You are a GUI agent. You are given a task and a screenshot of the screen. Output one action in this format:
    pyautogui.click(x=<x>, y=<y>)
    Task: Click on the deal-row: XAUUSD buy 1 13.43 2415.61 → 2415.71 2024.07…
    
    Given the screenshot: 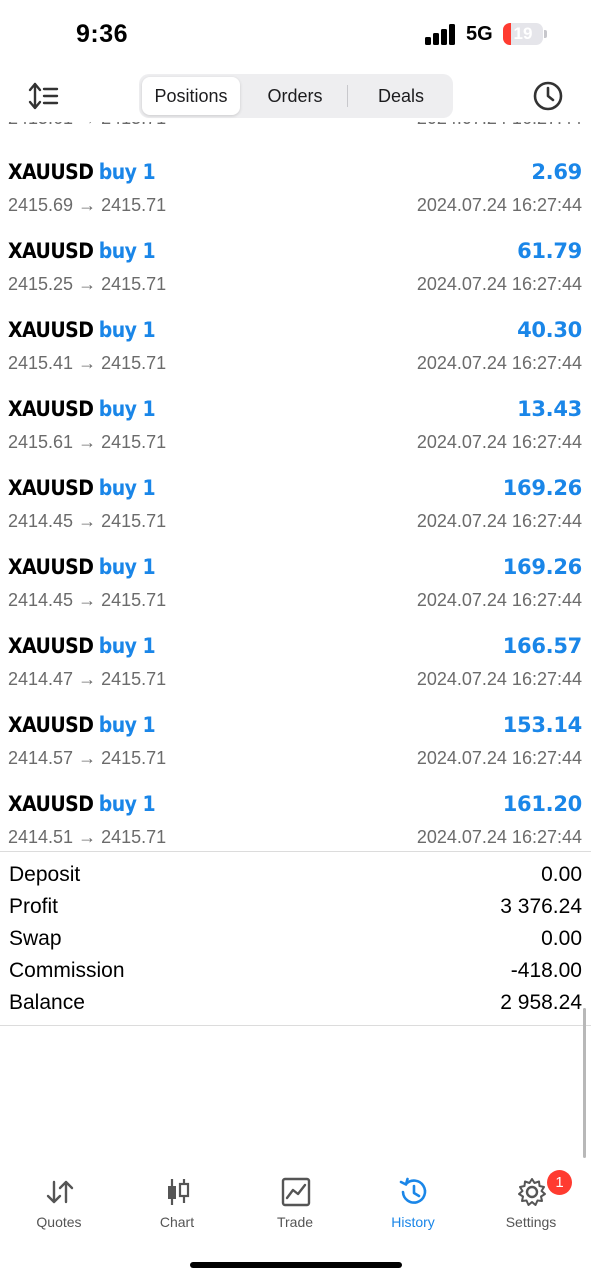 What is the action you would take?
    pyautogui.click(x=295, y=409)
    